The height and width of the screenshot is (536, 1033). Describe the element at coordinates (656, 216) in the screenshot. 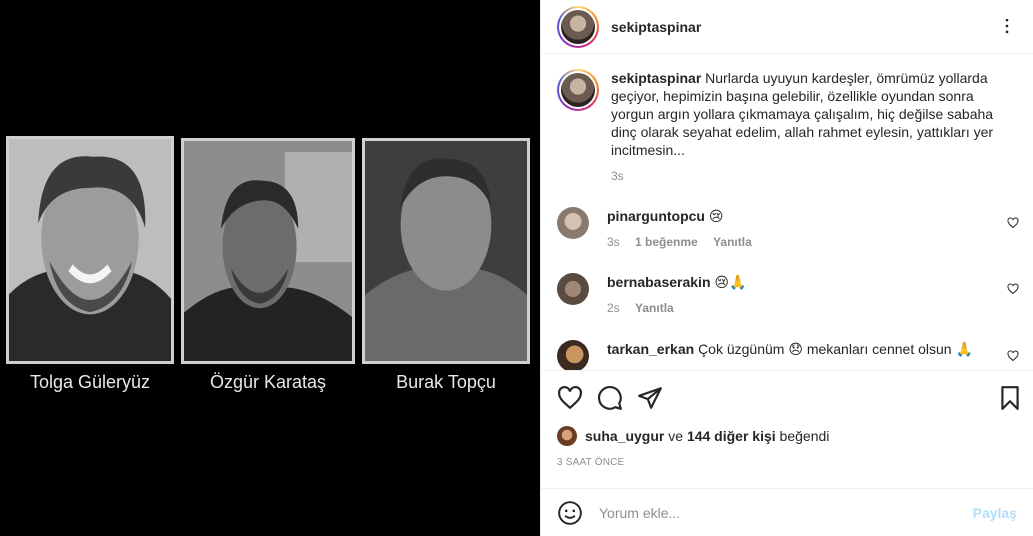

I see `comment-username: pinarguntopcu` at that location.